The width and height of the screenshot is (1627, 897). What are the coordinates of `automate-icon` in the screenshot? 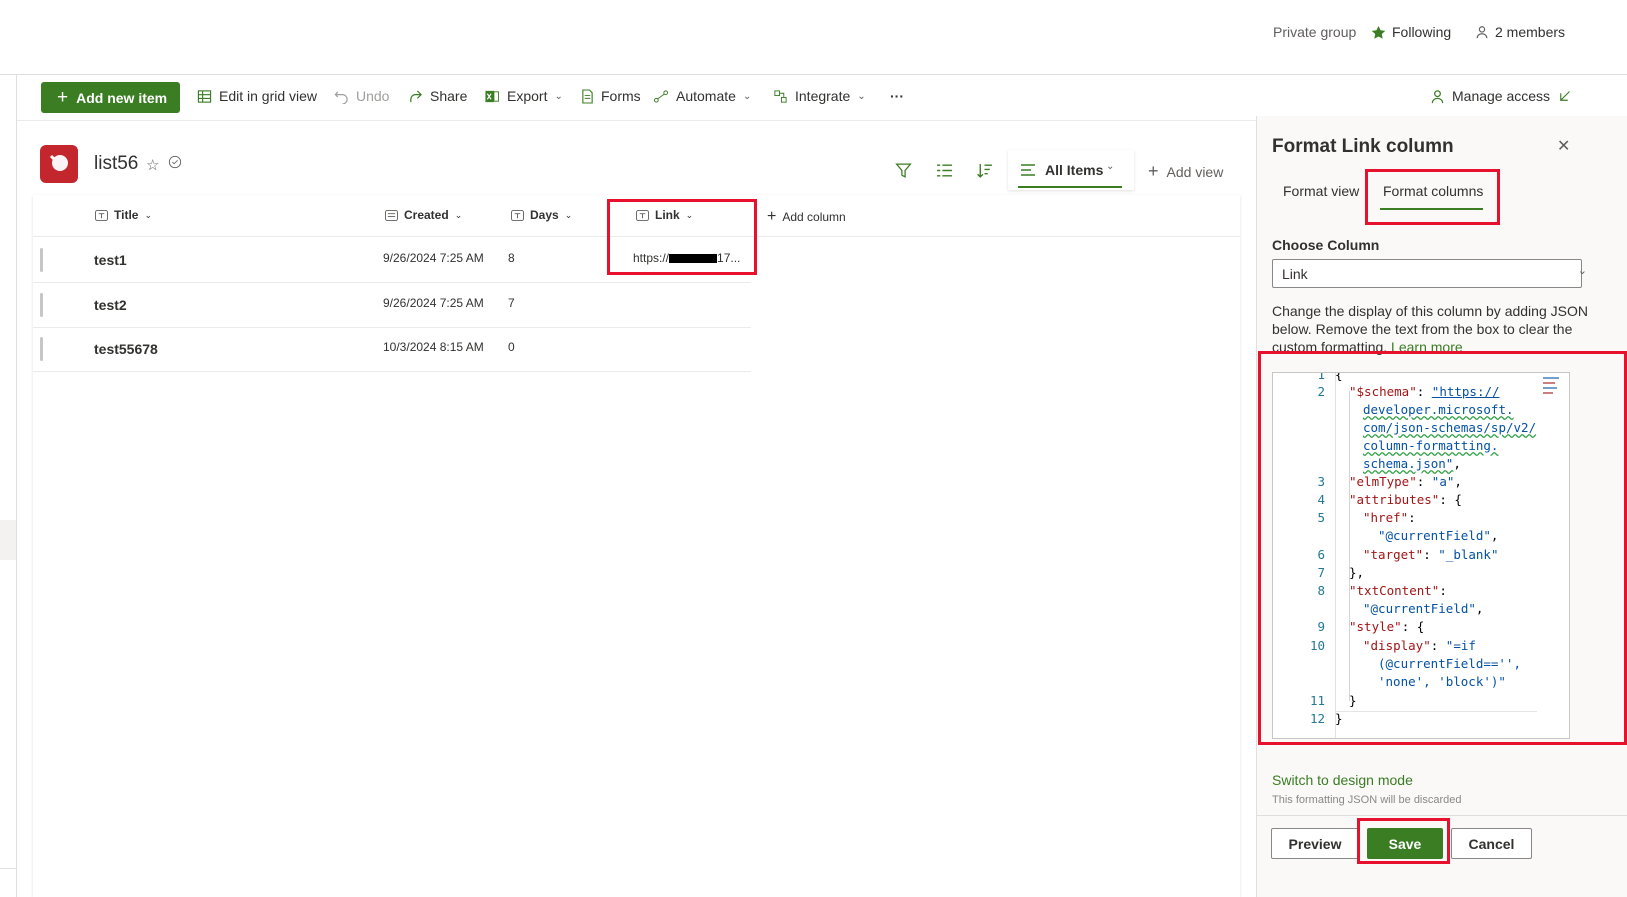 It's located at (661, 96).